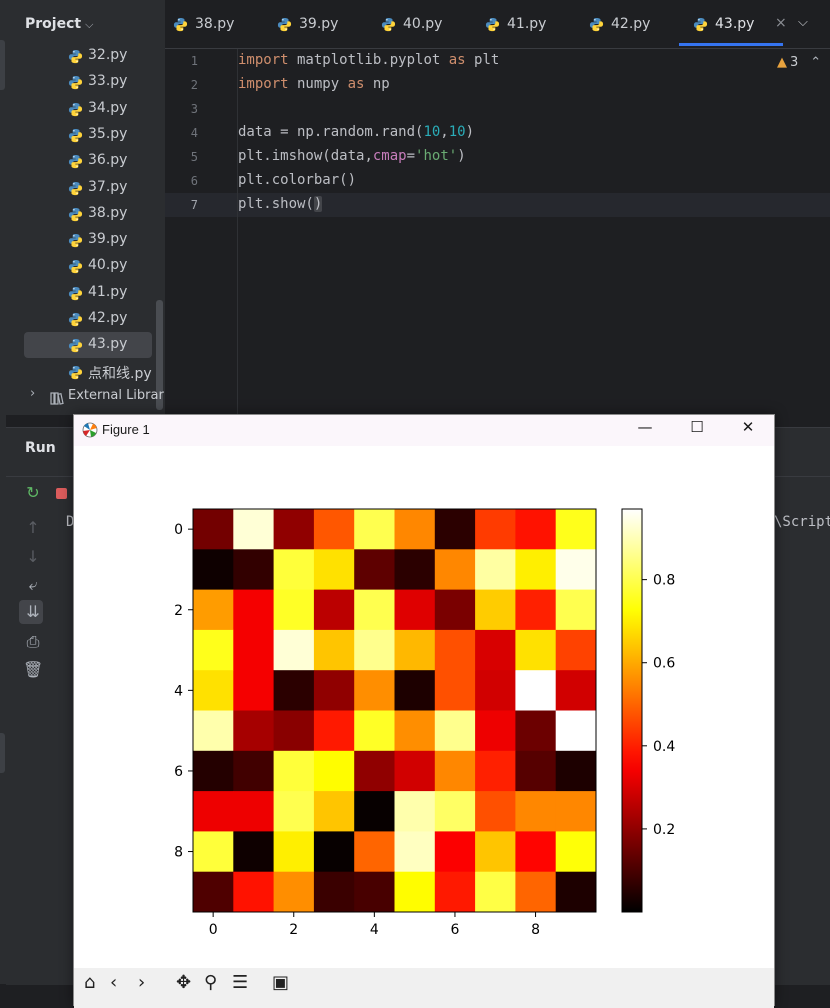 Image resolution: width=830 pixels, height=1008 pixels. Describe the element at coordinates (88, 188) in the screenshot. I see `tree-item-file: 37.py` at that location.